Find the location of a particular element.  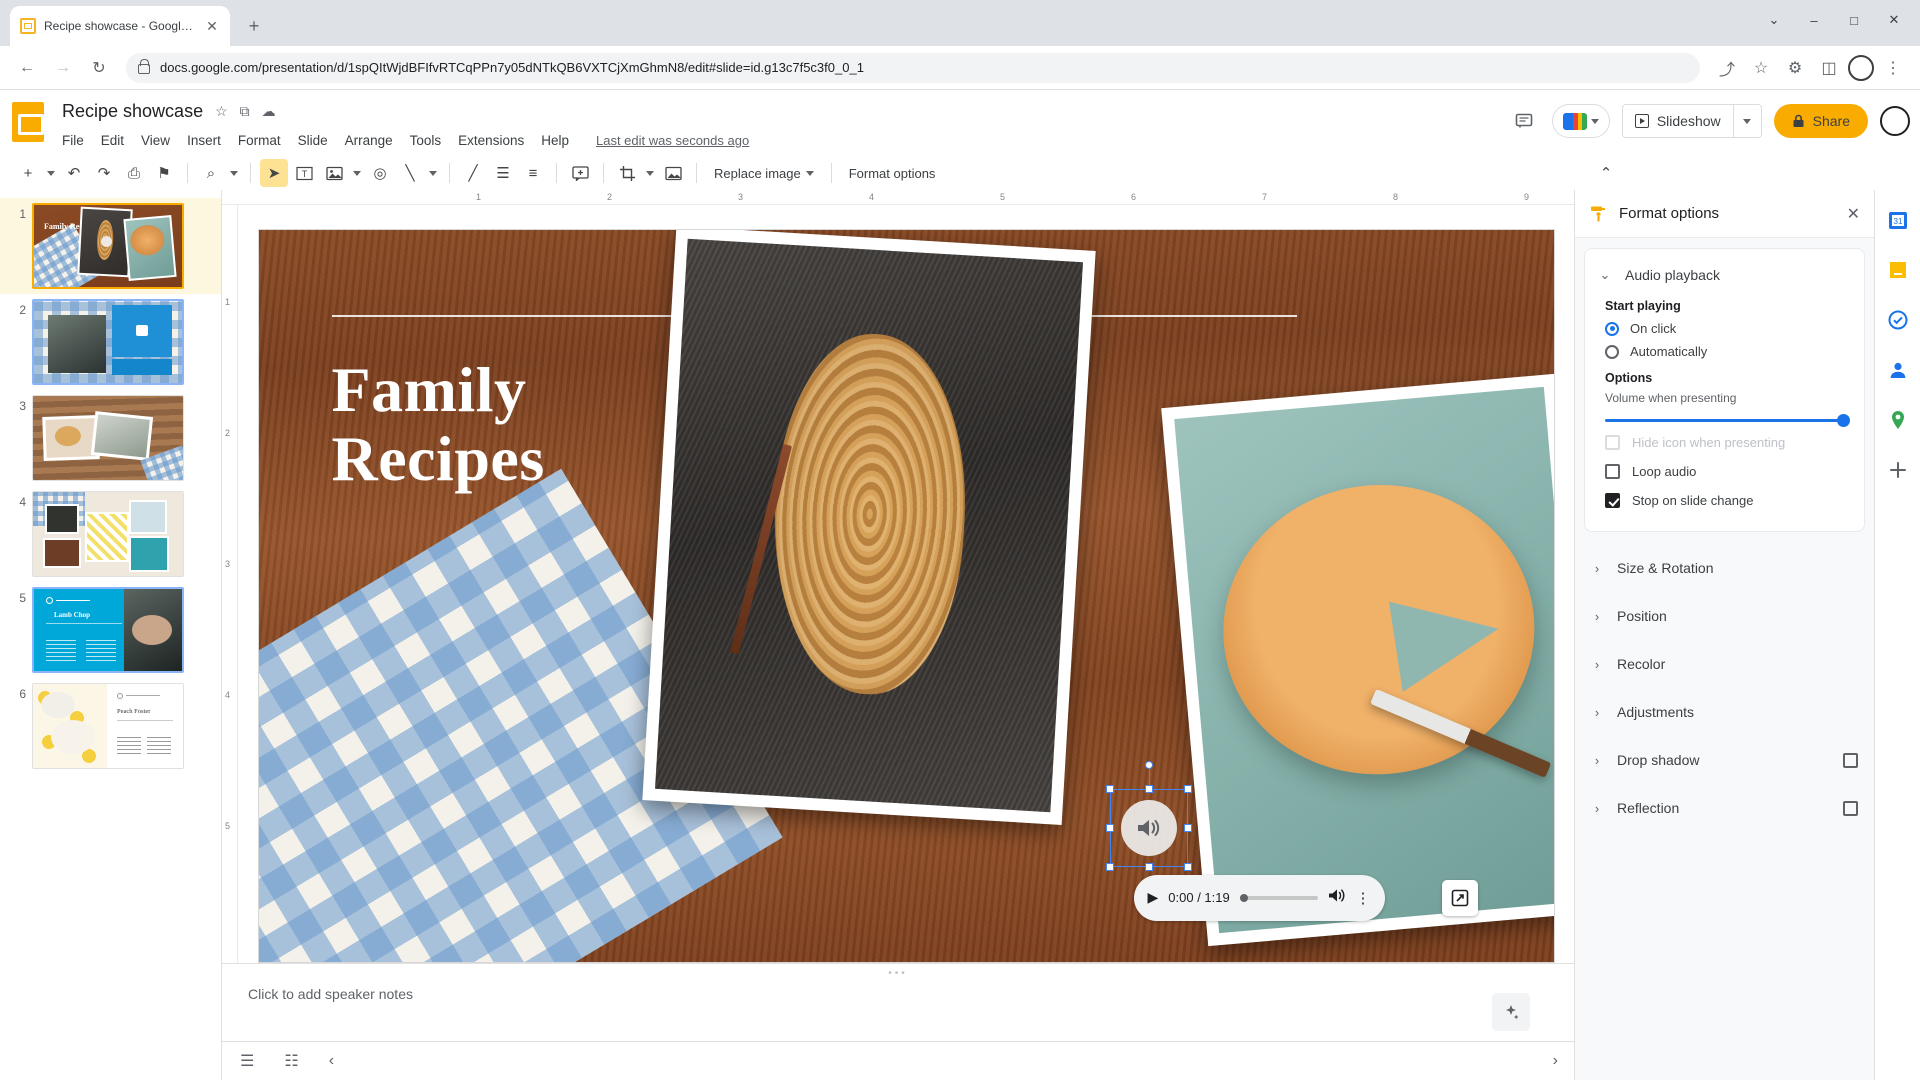

cloud-saved-icon: ☁ is located at coordinates (269, 111).